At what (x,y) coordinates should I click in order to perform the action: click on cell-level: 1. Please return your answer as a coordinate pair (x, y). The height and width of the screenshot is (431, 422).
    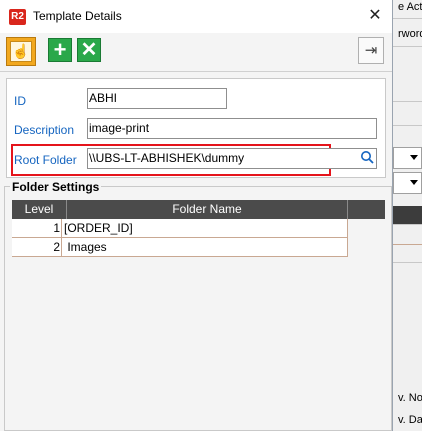
    Looking at the image, I should click on (37, 228).